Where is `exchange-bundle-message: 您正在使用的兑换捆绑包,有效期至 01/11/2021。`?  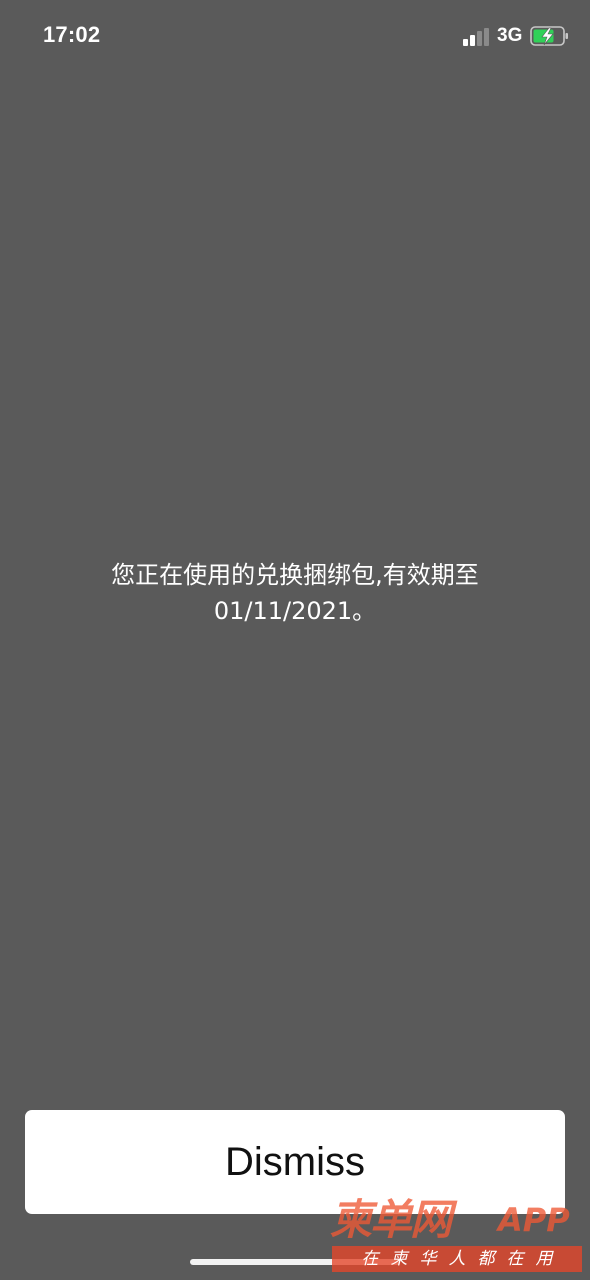
exchange-bundle-message: 您正在使用的兑换捆绑包,有效期至 01/11/2021。 is located at coordinates (295, 593).